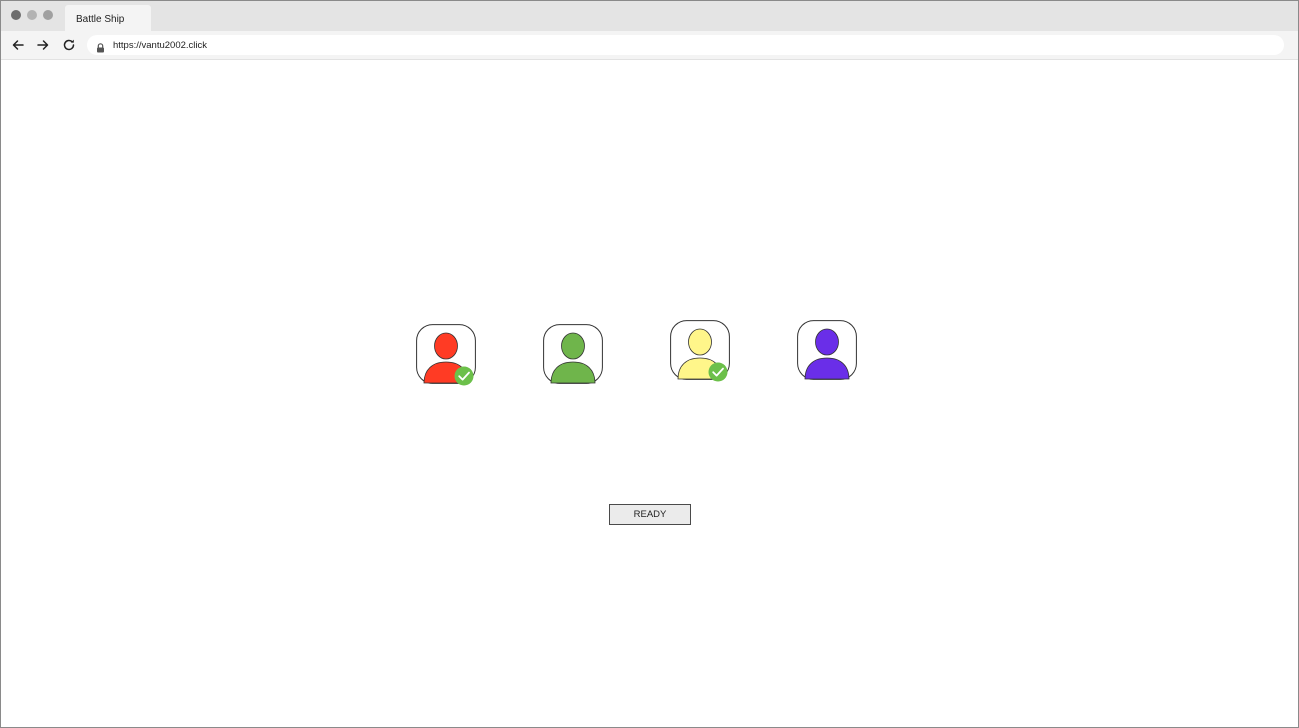 Image resolution: width=1299 pixels, height=728 pixels. What do you see at coordinates (650, 514) in the screenshot?
I see `ready-button: READY` at bounding box center [650, 514].